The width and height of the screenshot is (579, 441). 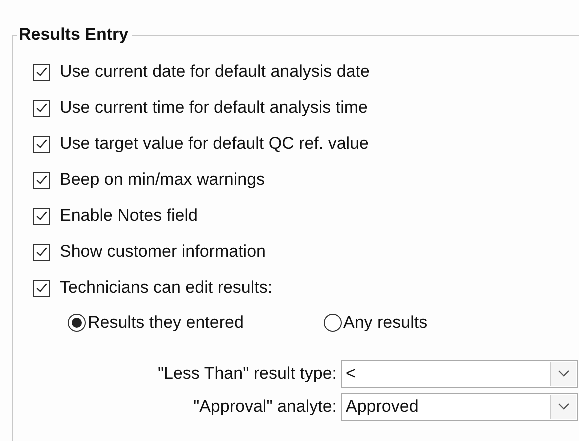 What do you see at coordinates (265, 407) in the screenshot?
I see `dropdown-label: "Approval" analyte:` at bounding box center [265, 407].